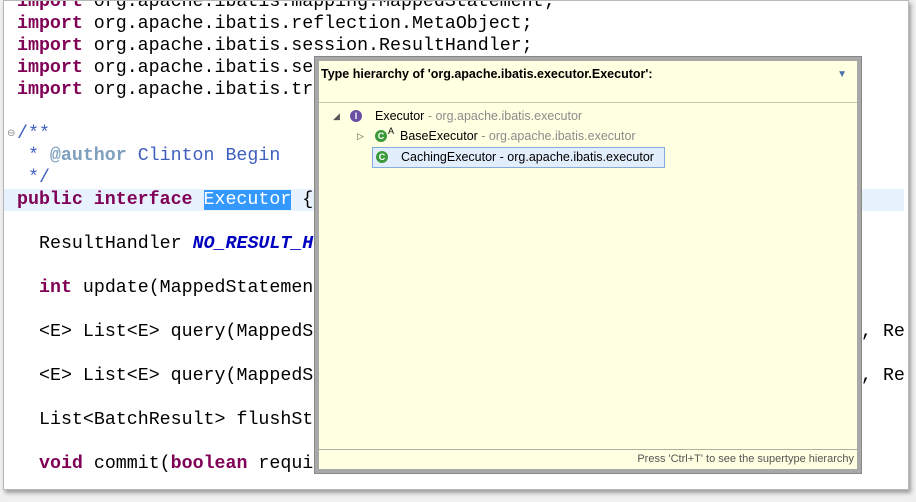 The width and height of the screenshot is (916, 502). What do you see at coordinates (302, 200) in the screenshot?
I see `code-text: {` at bounding box center [302, 200].